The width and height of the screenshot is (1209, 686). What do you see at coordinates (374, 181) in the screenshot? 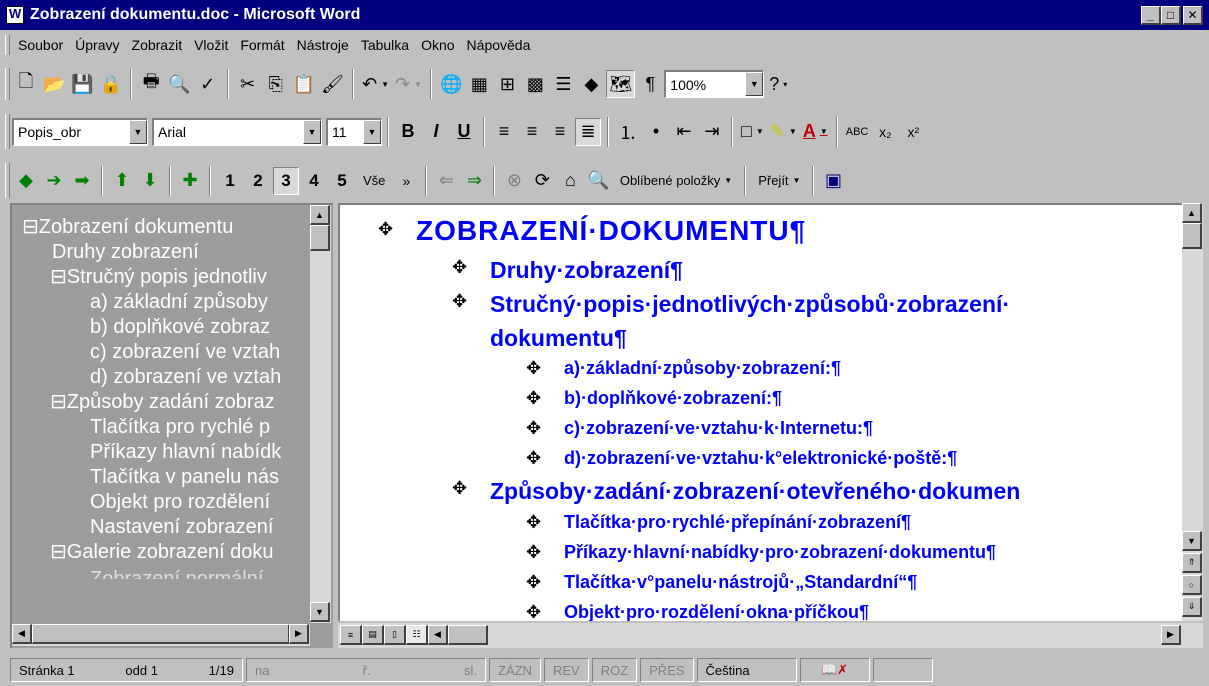
I see `show-all-button: Vše` at bounding box center [374, 181].